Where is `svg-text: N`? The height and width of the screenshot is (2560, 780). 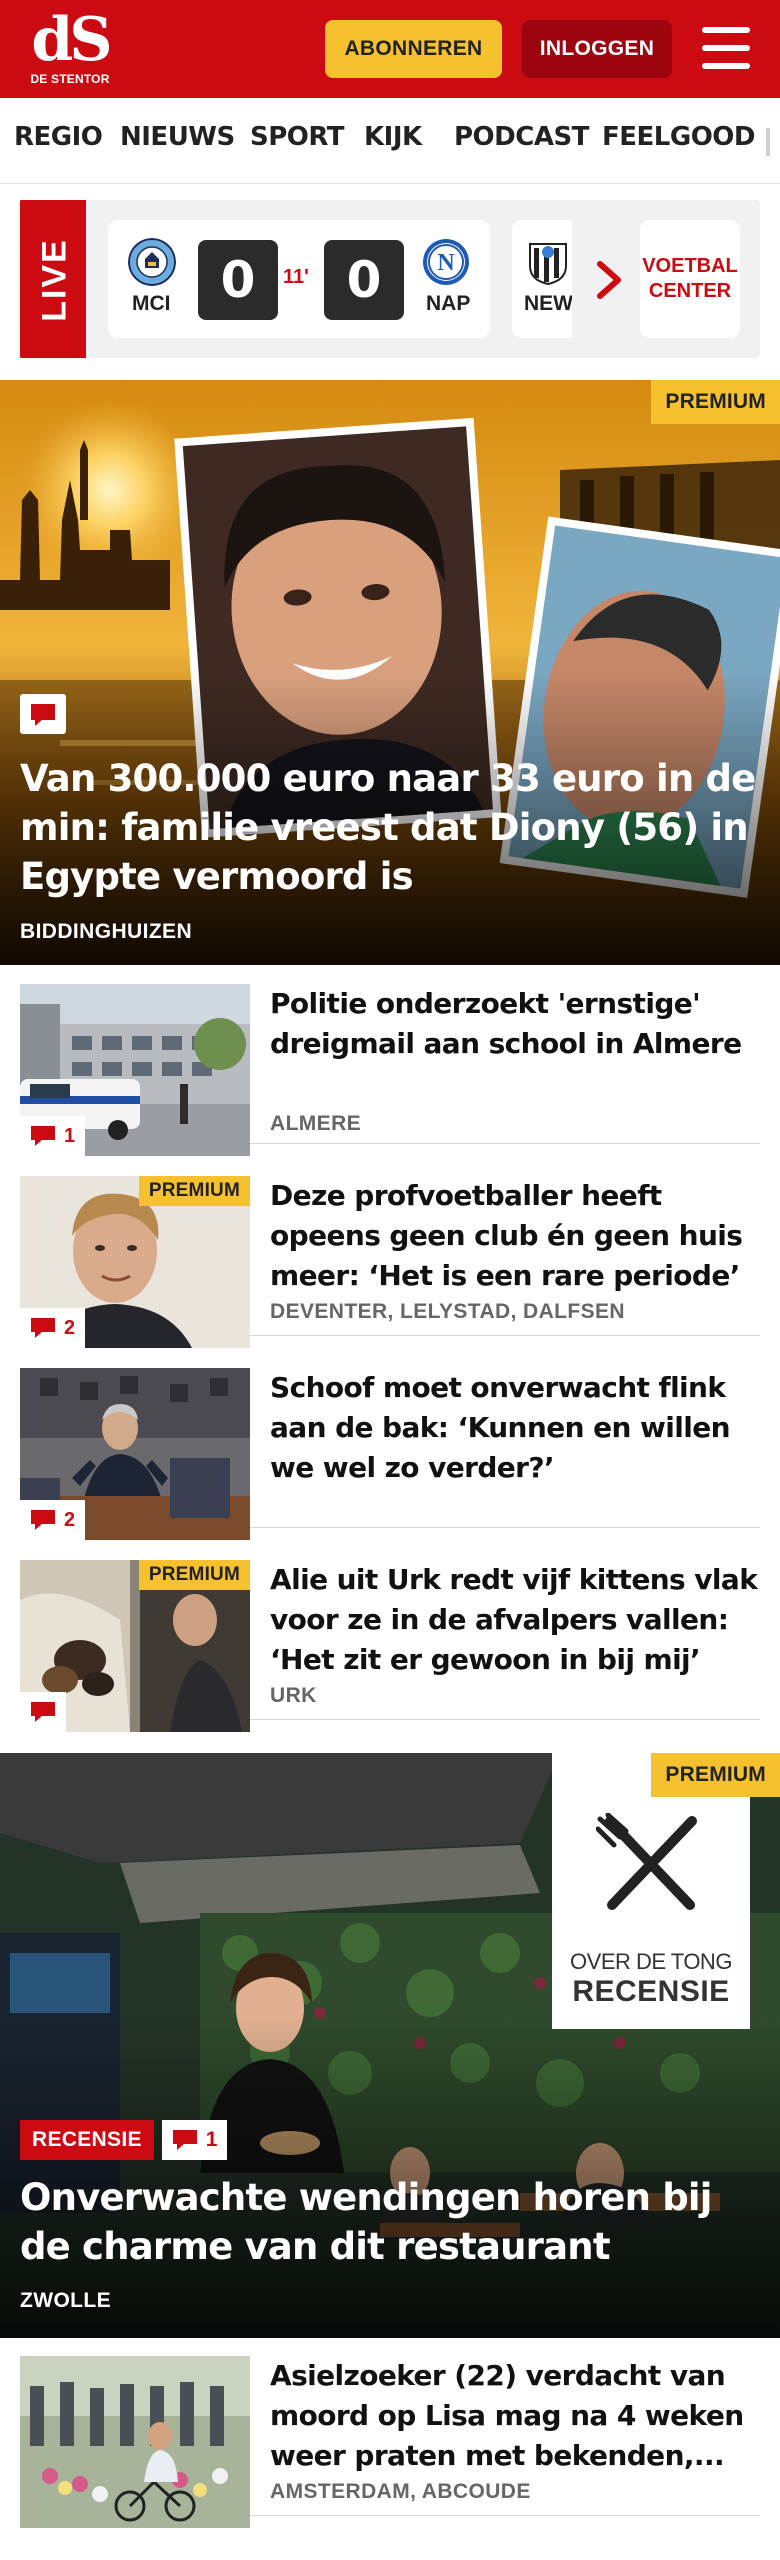
svg-text: N is located at coordinates (446, 263).